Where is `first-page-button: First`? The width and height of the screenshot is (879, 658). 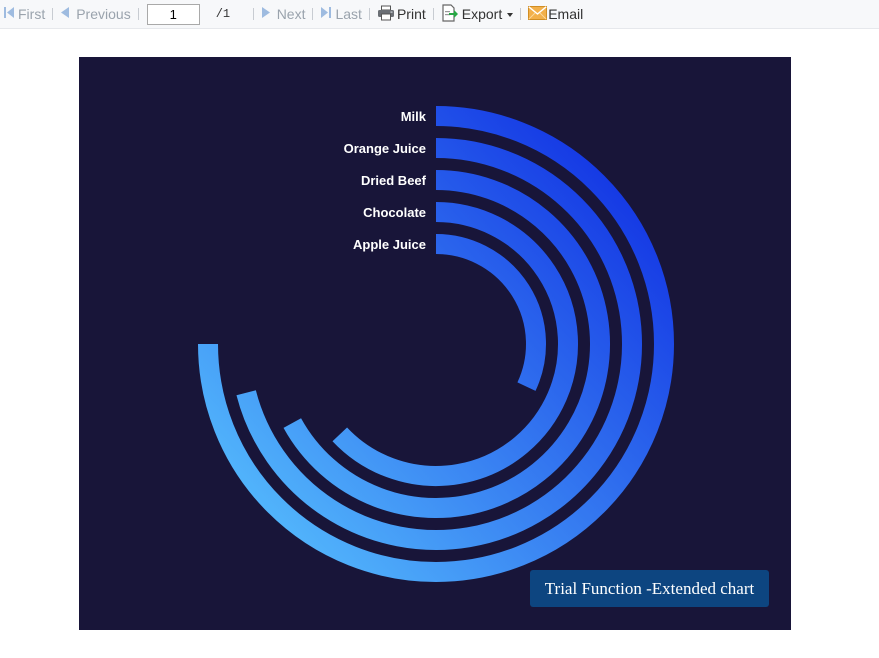
first-page-button: First is located at coordinates (24, 14).